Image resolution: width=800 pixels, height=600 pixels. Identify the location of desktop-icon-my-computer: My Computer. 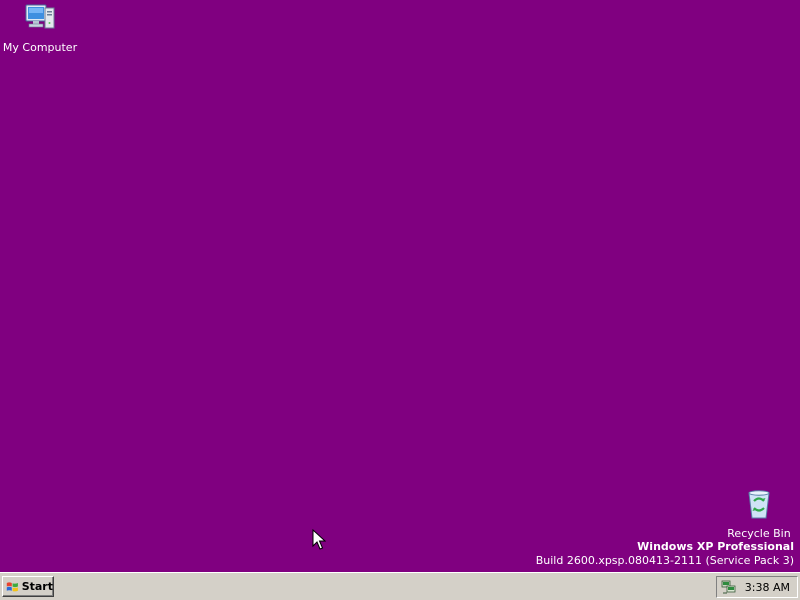
(40, 28).